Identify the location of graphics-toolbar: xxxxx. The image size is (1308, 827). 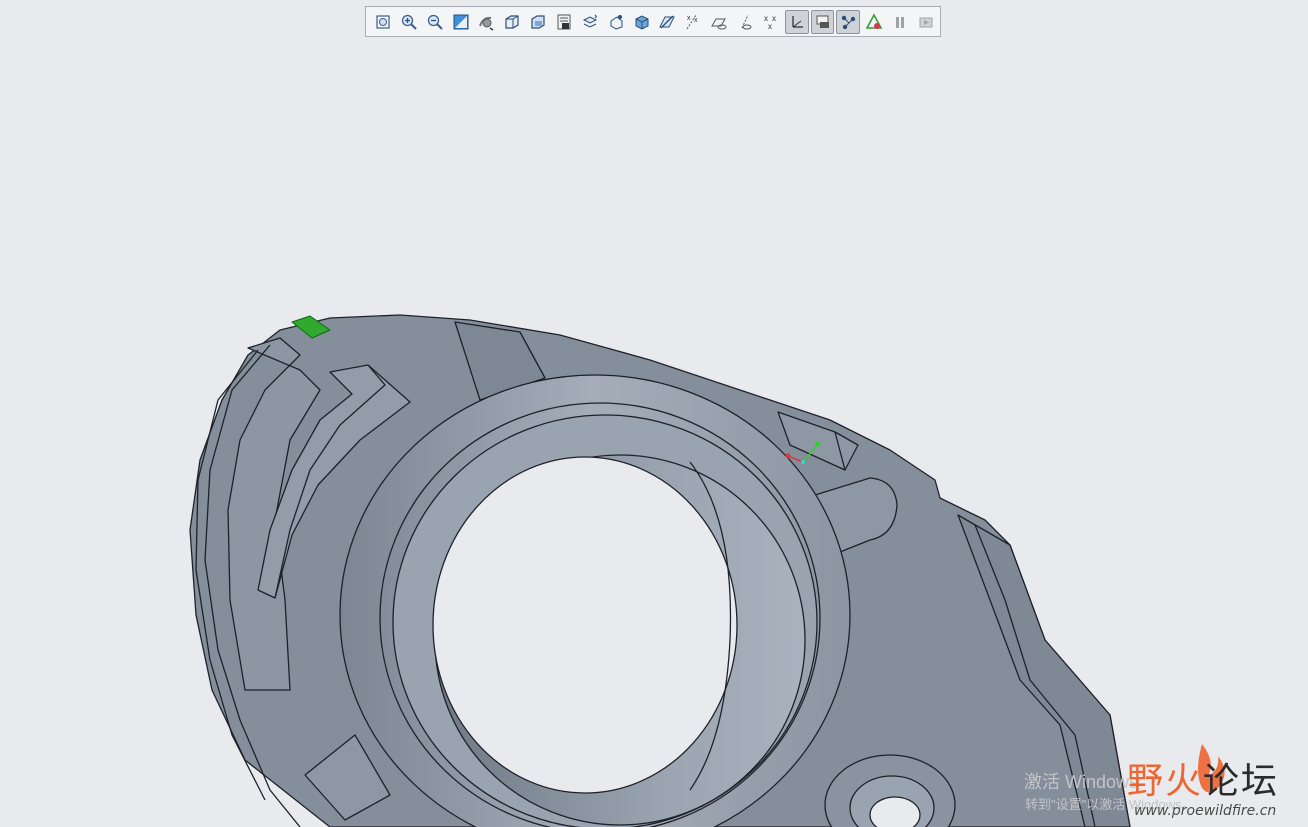
(653, 21).